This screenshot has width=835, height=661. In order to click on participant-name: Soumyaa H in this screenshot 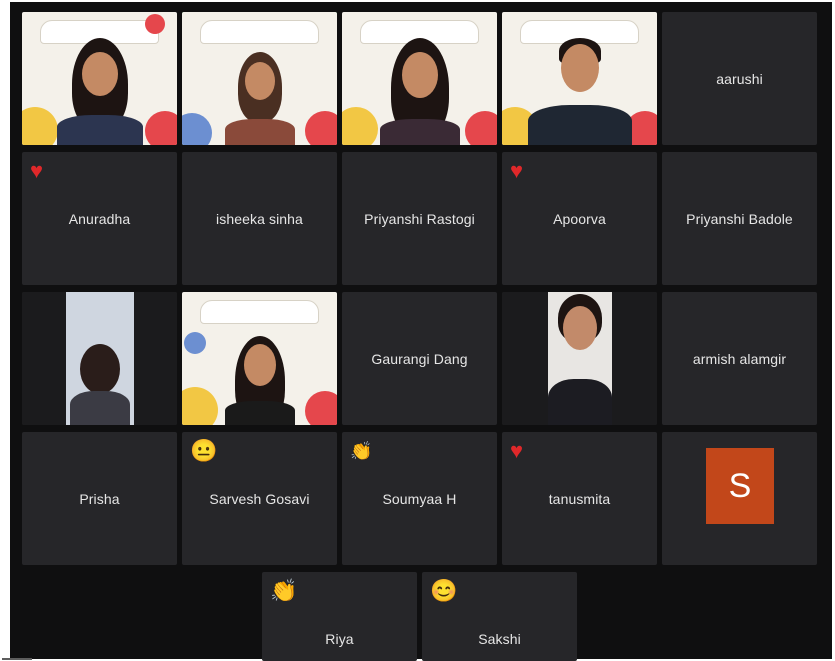, I will do `click(419, 498)`.